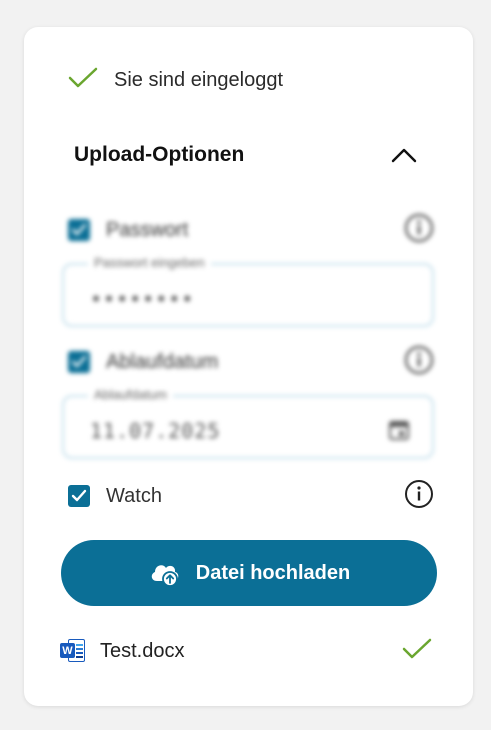 The width and height of the screenshot is (491, 730). What do you see at coordinates (251, 496) in the screenshot?
I see `watch-option: Watch` at bounding box center [251, 496].